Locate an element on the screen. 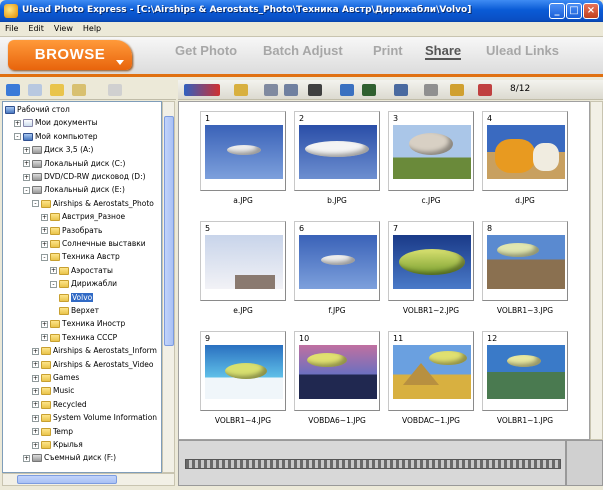 The height and width of the screenshot is (490, 603). tab-ulead-links: Ulead Links is located at coordinates (522, 50).